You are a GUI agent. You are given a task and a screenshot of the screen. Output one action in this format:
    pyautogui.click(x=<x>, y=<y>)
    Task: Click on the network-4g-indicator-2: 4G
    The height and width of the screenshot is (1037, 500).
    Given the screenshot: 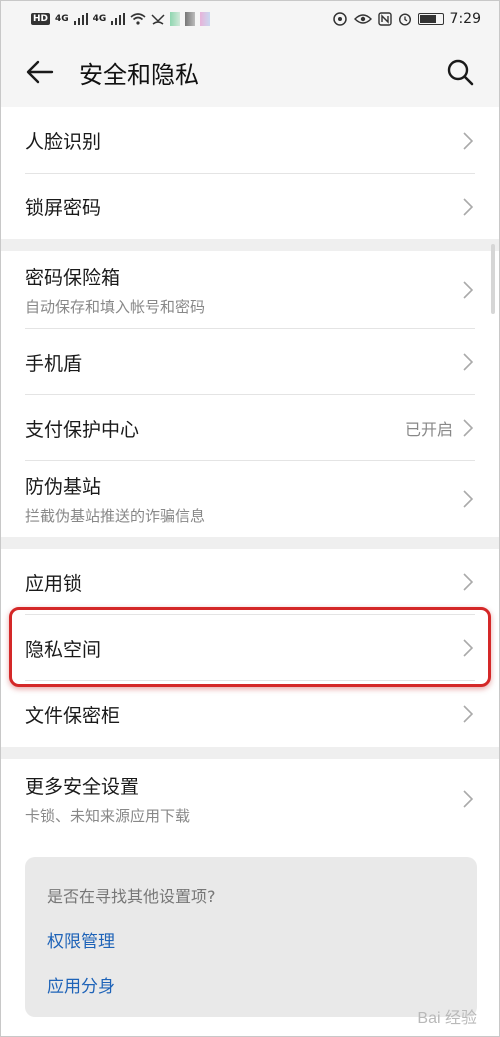 What is the action you would take?
    pyautogui.click(x=99, y=19)
    